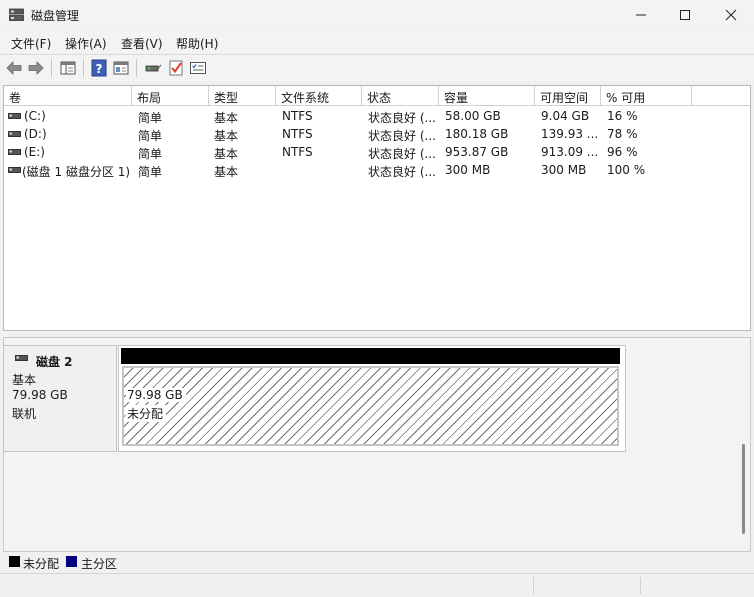 This screenshot has height=597, width=754. I want to click on volume-name: (E:), so click(34, 152).